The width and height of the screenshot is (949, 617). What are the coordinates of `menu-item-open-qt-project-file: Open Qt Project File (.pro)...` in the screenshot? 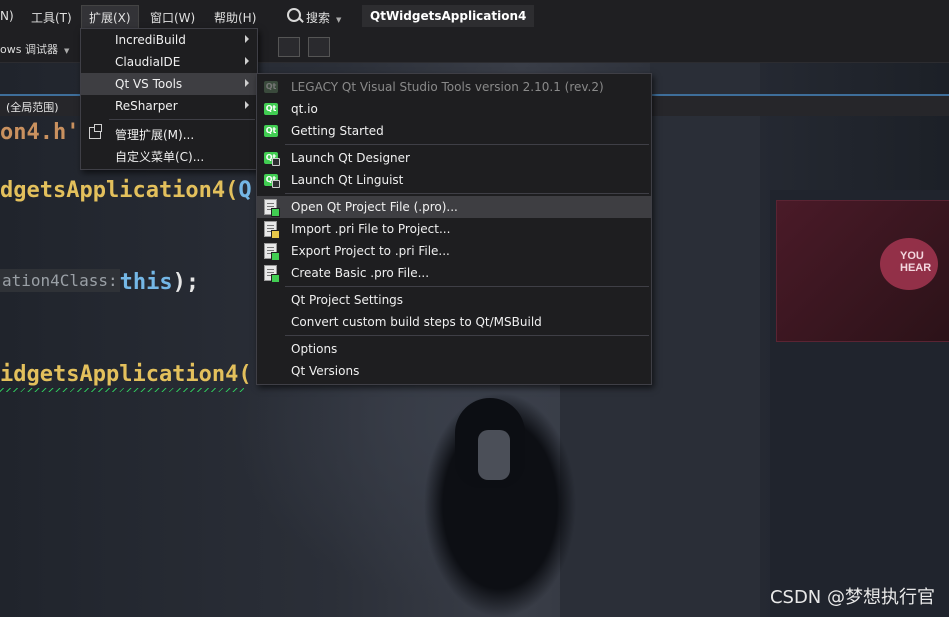 It's located at (454, 207).